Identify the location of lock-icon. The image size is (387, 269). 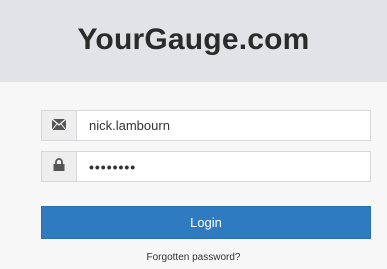
(59, 166).